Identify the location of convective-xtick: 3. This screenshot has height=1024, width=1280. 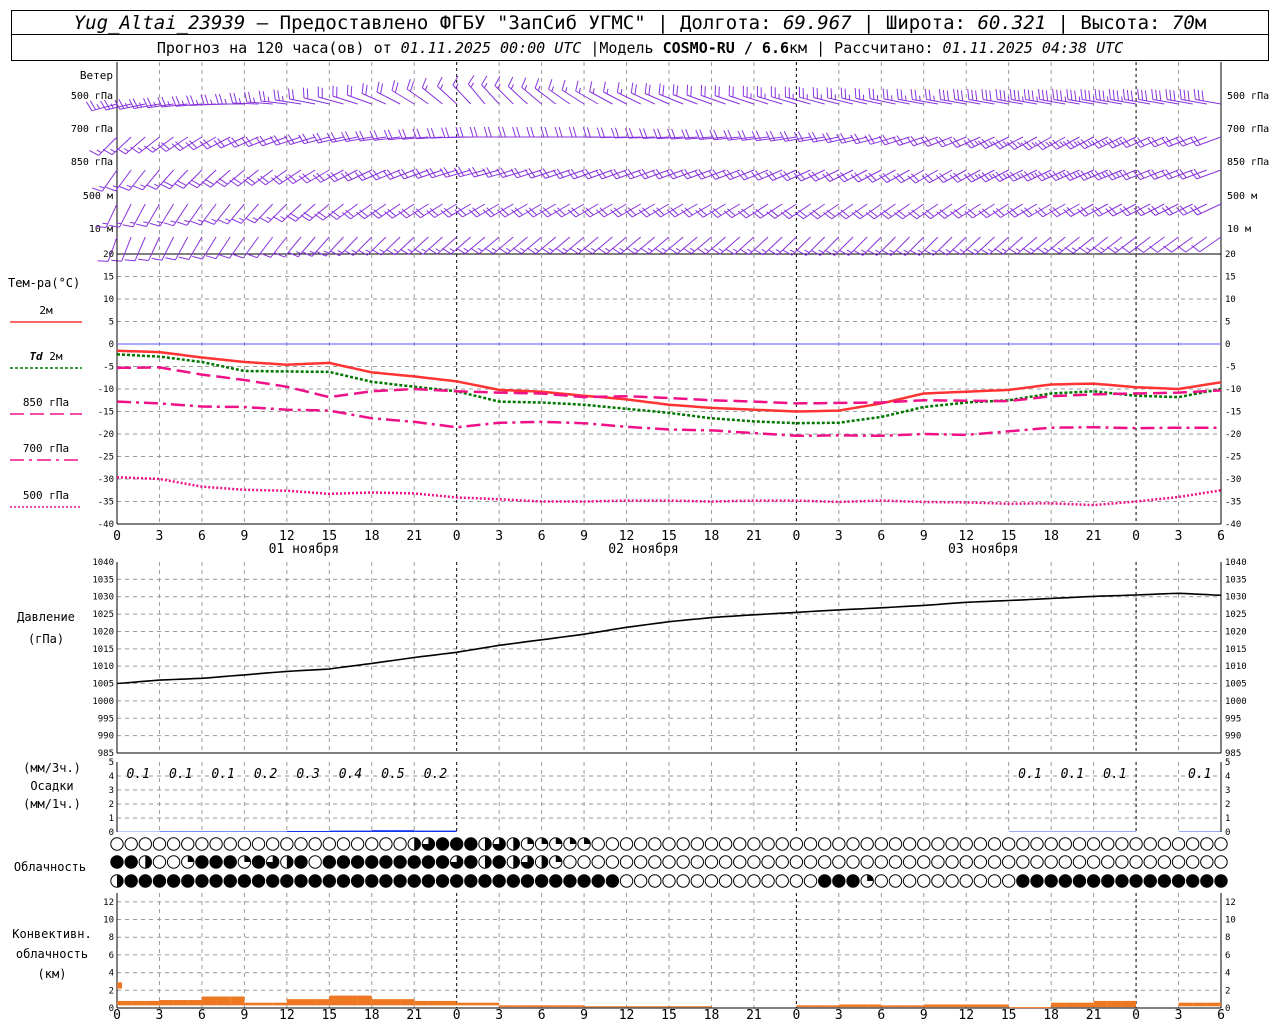
(839, 1015).